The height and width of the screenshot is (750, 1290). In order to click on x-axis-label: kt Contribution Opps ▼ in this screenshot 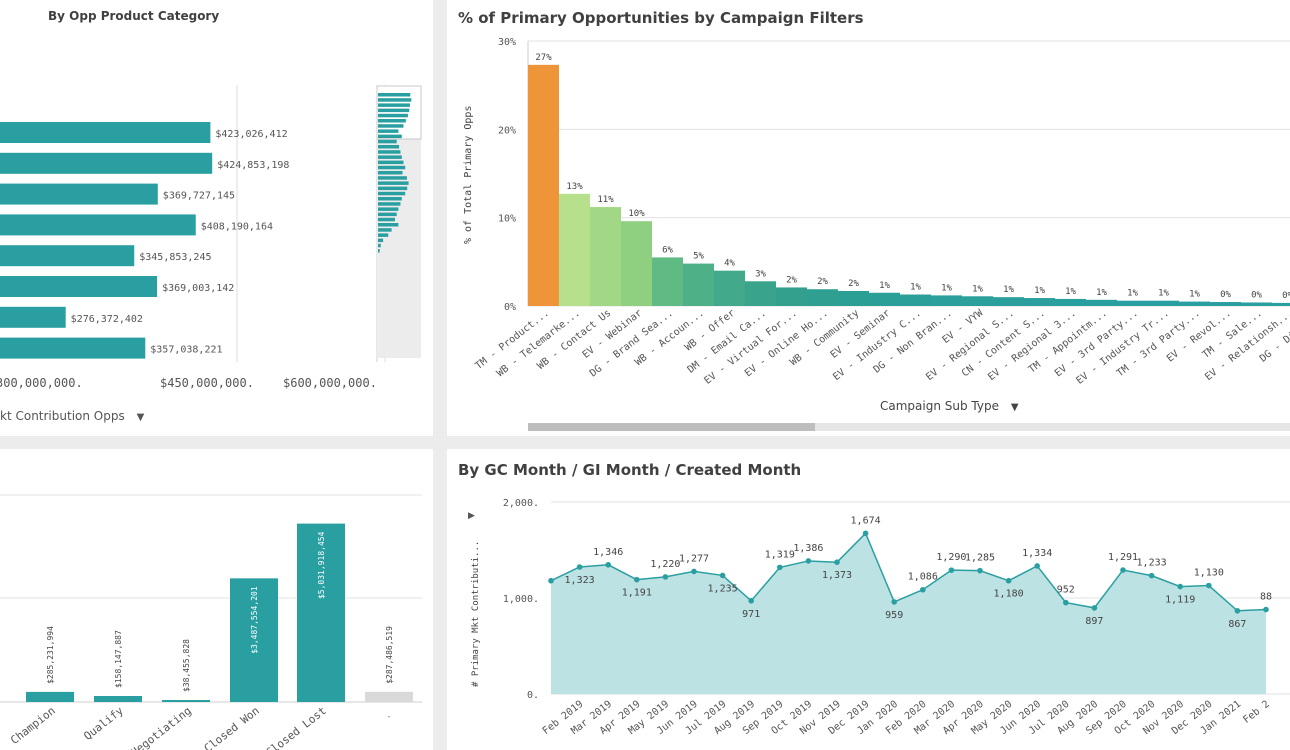, I will do `click(72, 416)`.